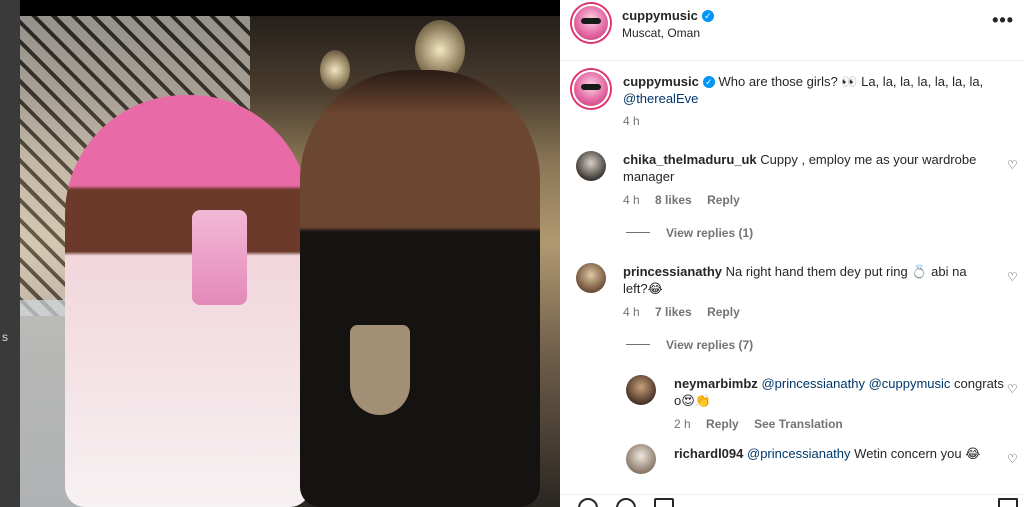 The width and height of the screenshot is (1024, 507). What do you see at coordinates (588, 502) in the screenshot?
I see `like-icon` at bounding box center [588, 502].